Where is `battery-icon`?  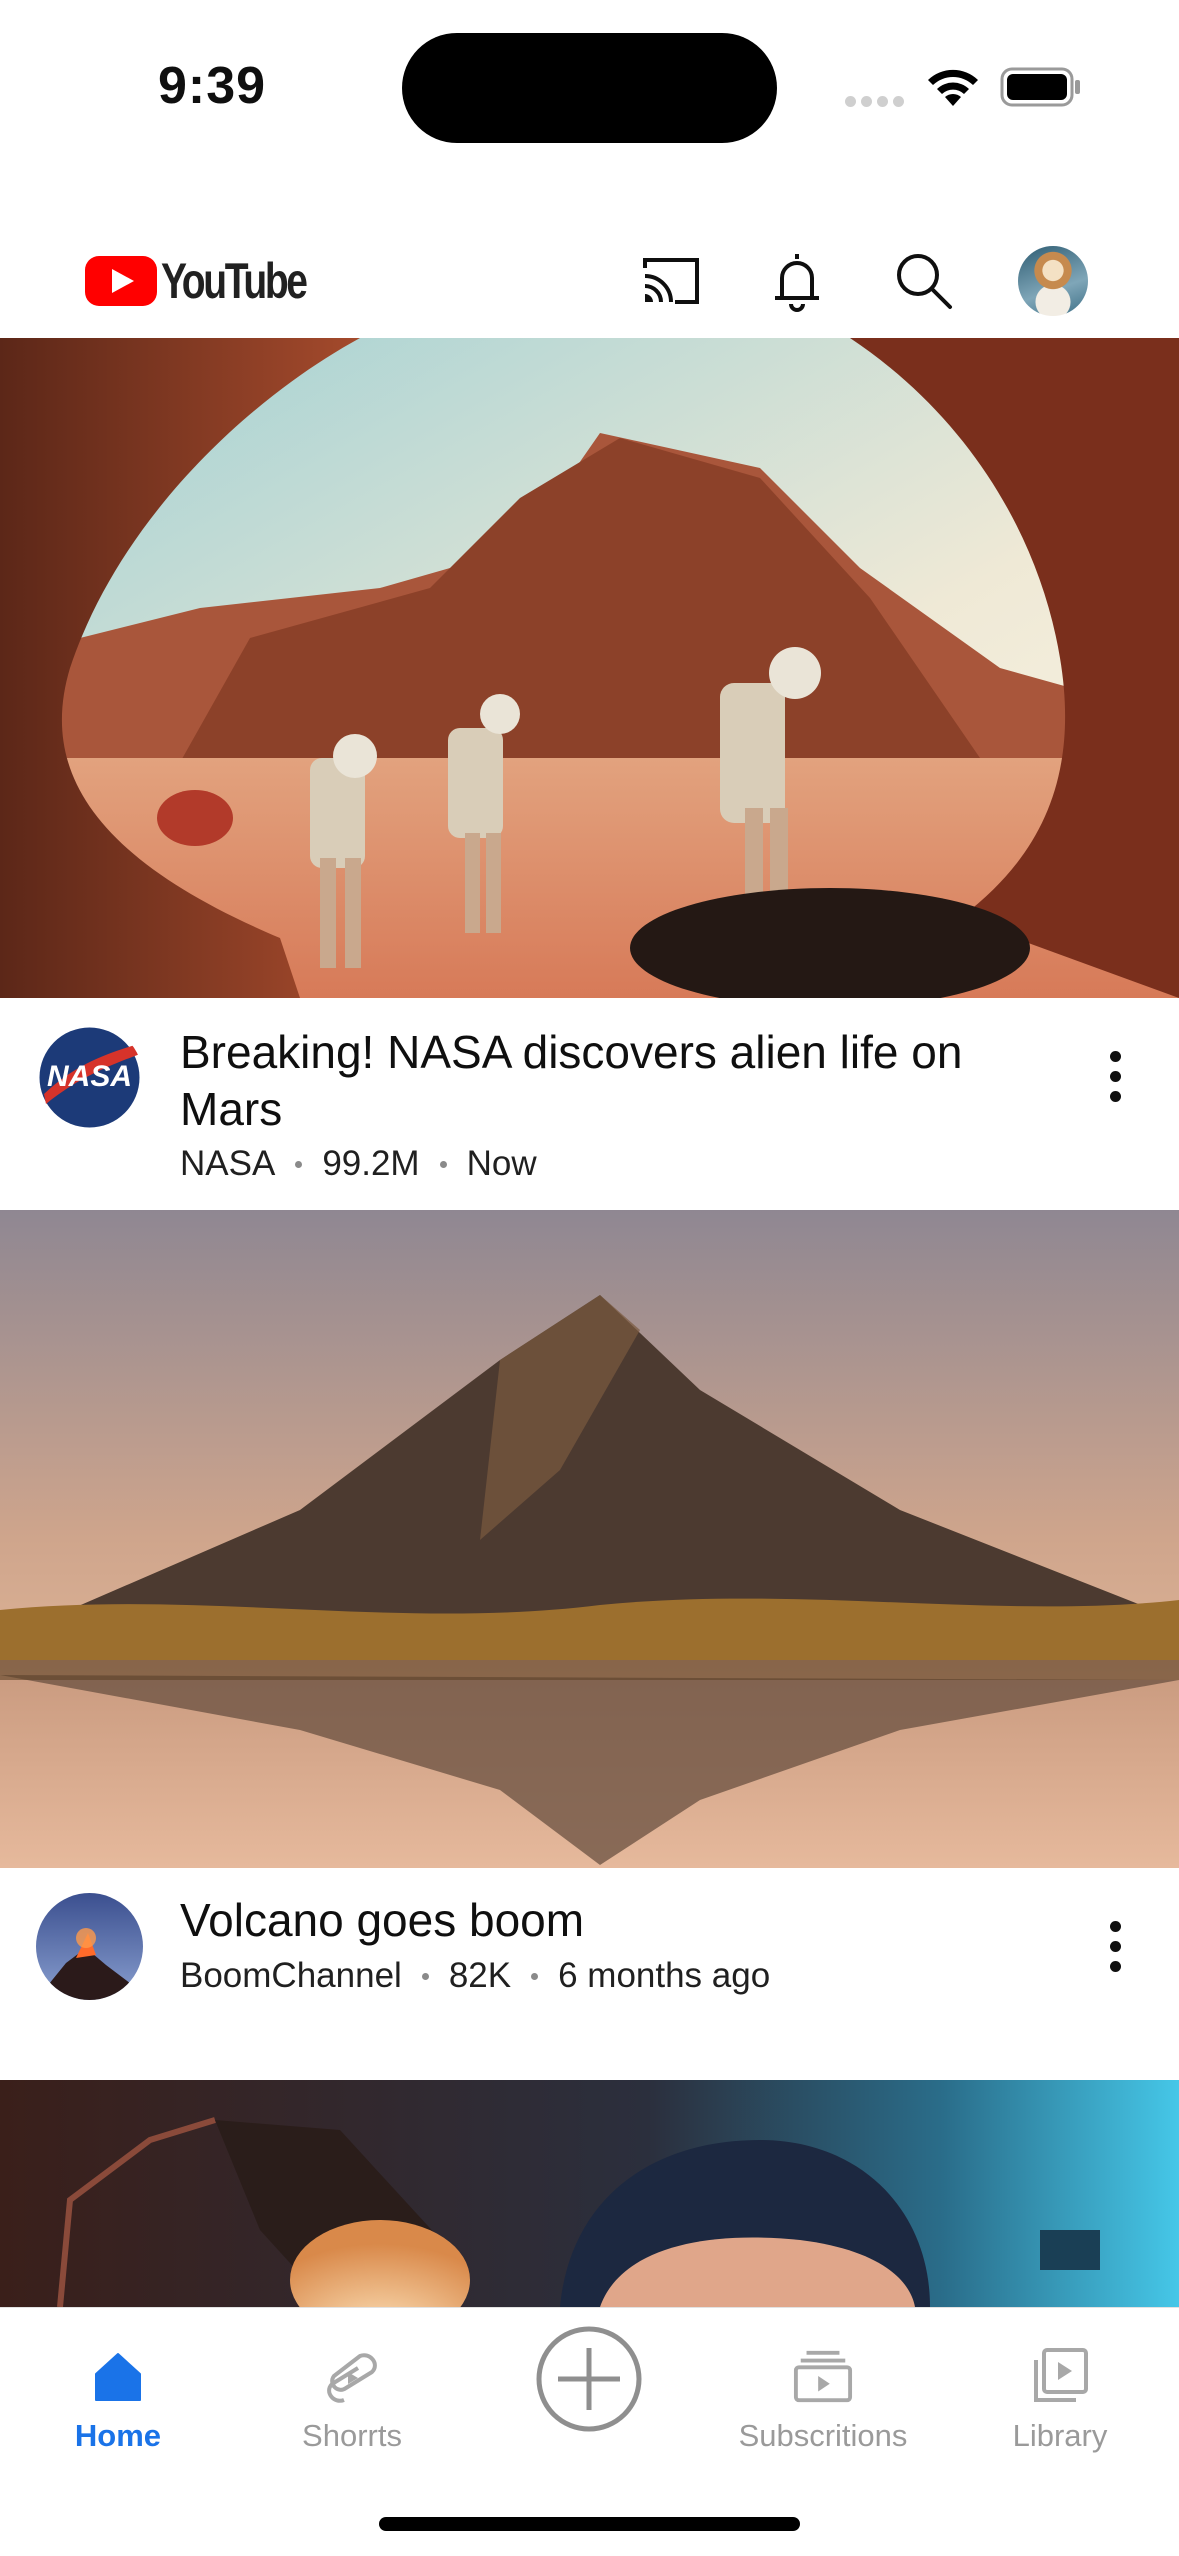
battery-icon is located at coordinates (1040, 87).